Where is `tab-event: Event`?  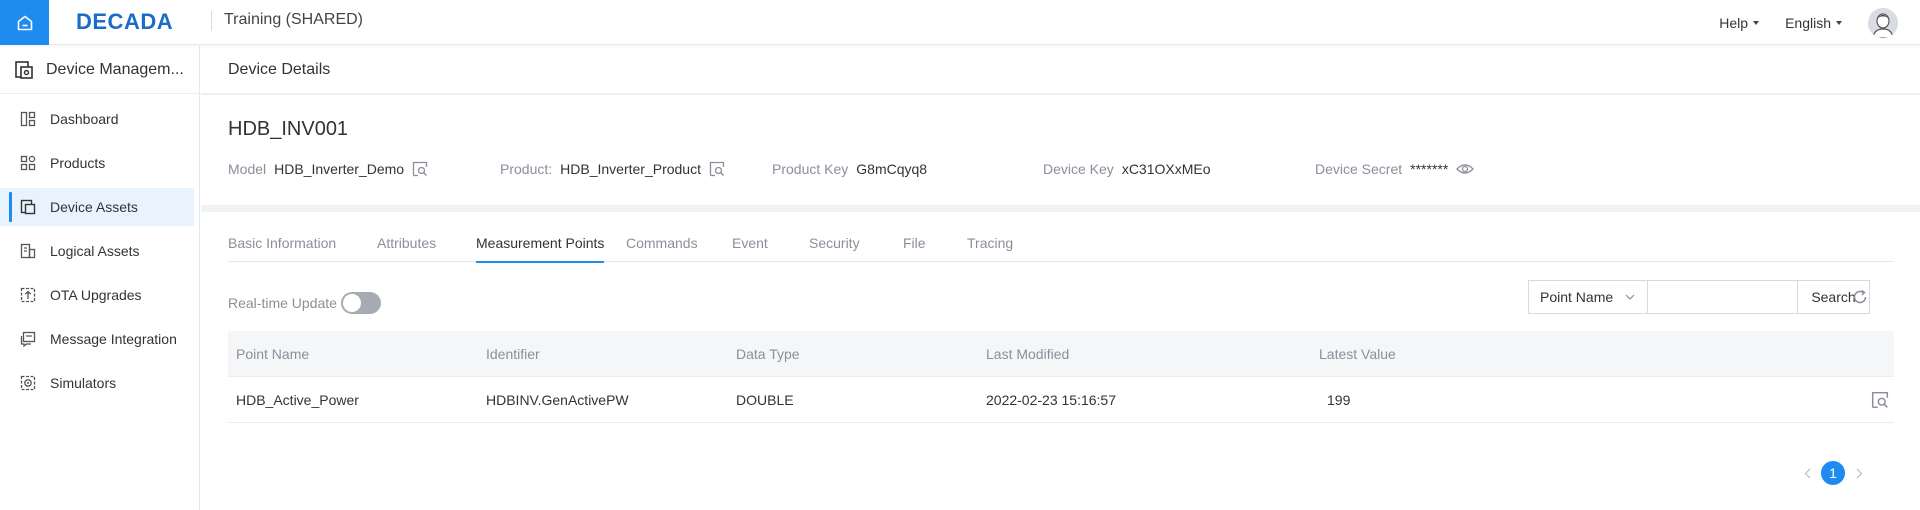 tab-event: Event is located at coordinates (750, 248).